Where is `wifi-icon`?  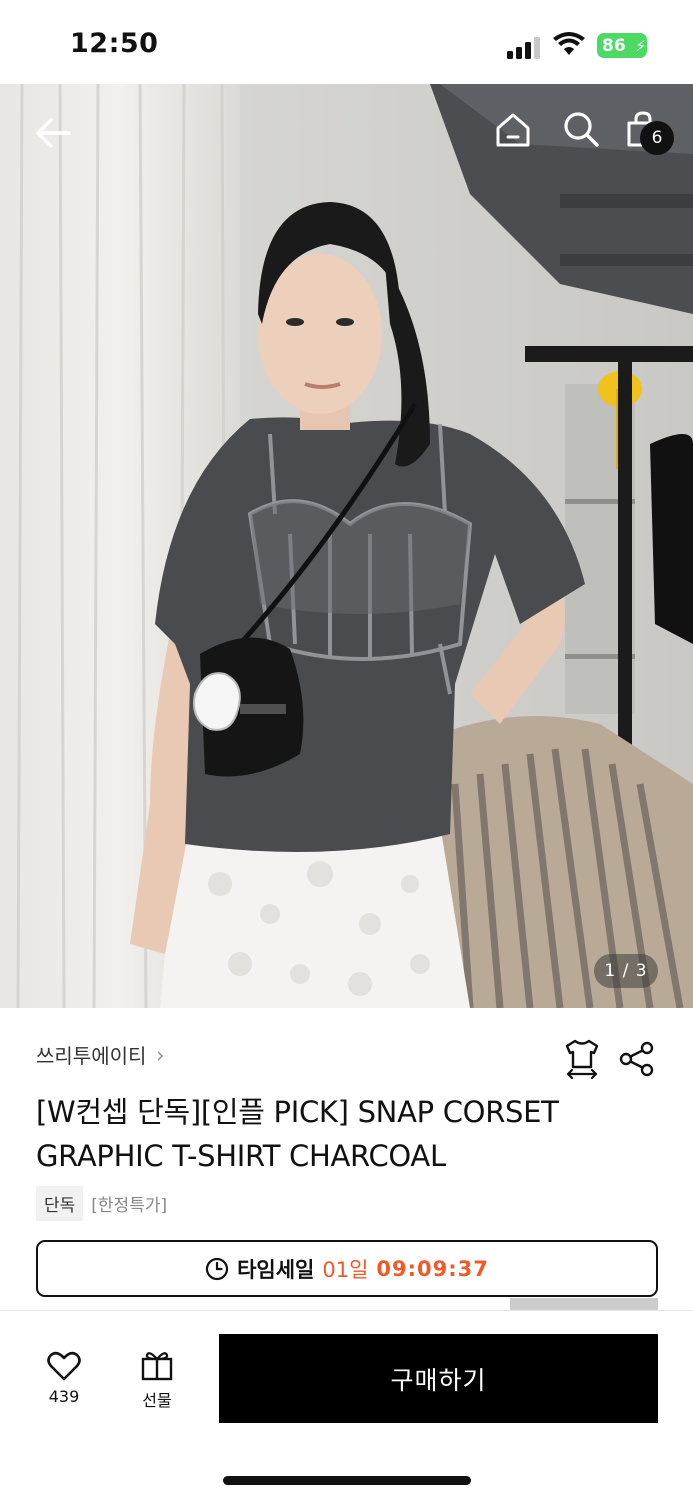
wifi-icon is located at coordinates (569, 43).